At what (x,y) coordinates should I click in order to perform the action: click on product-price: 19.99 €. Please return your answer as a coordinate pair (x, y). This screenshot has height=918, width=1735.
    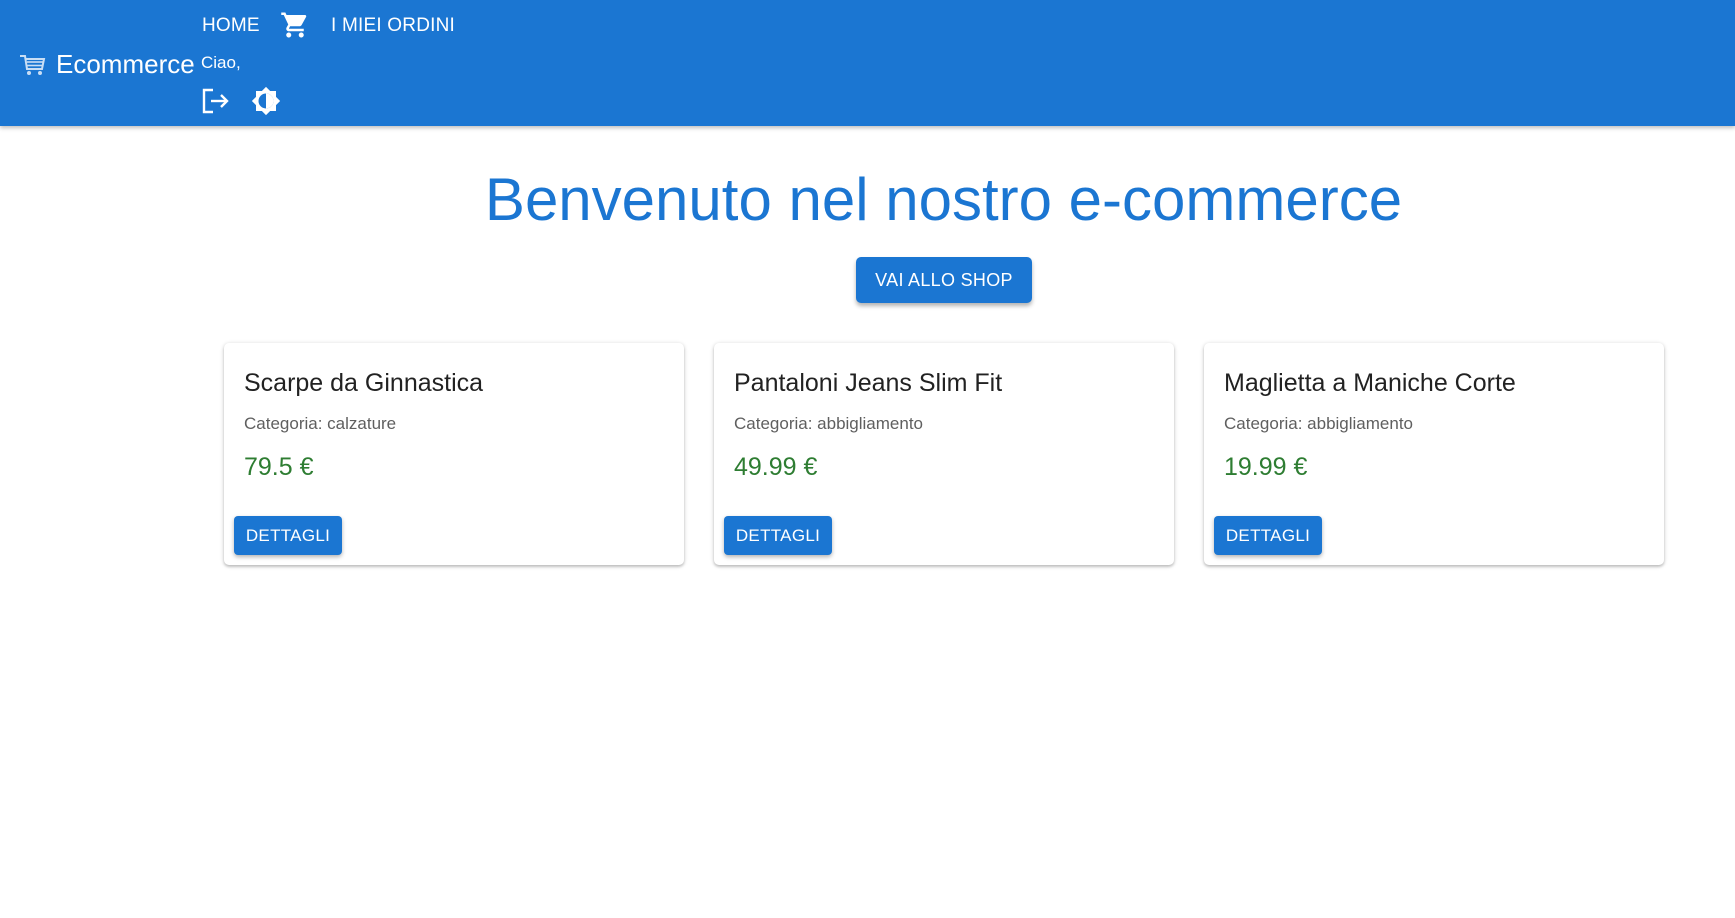
    Looking at the image, I should click on (1266, 467).